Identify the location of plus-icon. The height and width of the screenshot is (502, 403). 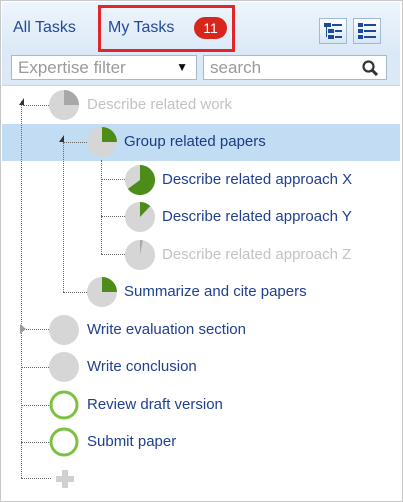
(65, 479).